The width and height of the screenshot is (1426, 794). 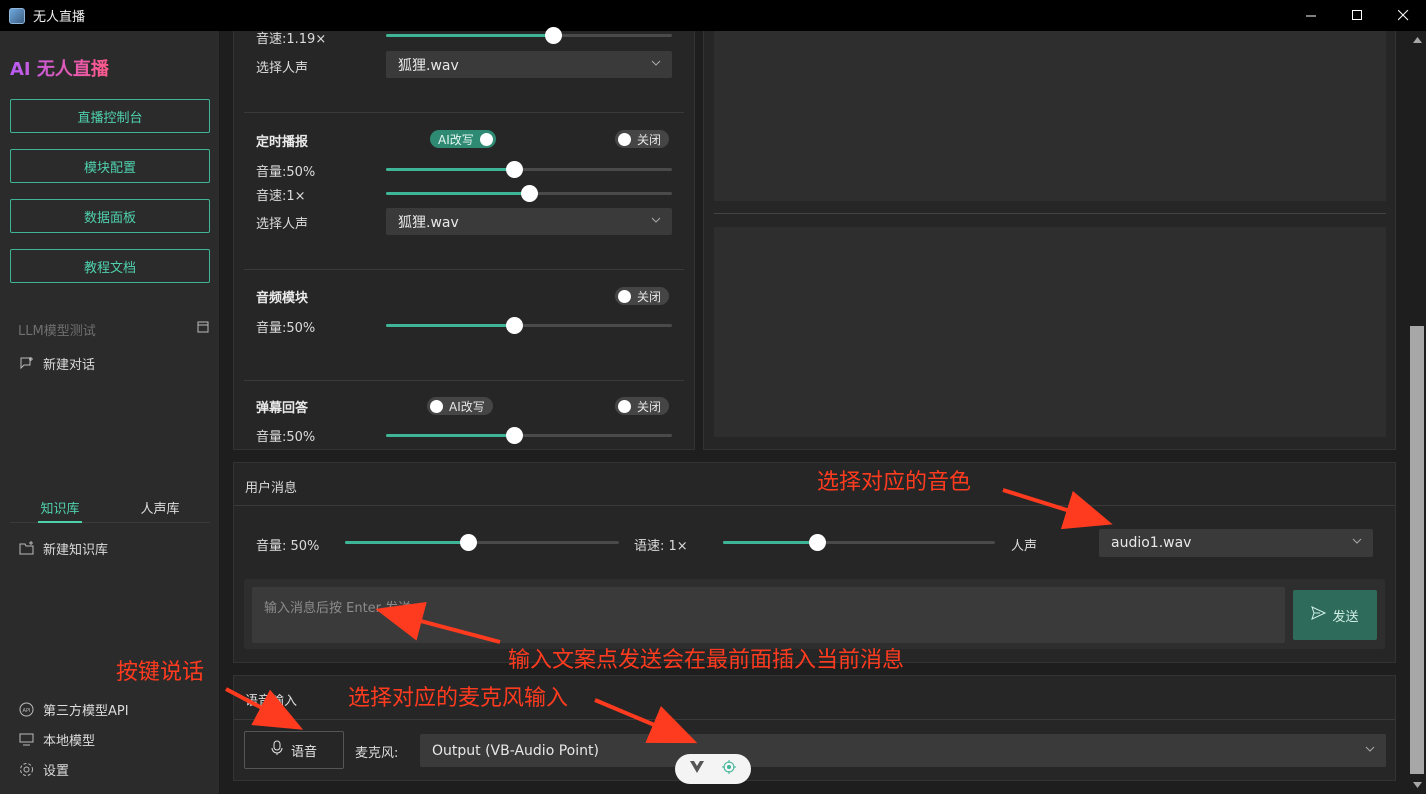 I want to click on annotation-push-to-talk: 按键说话, so click(x=160, y=672).